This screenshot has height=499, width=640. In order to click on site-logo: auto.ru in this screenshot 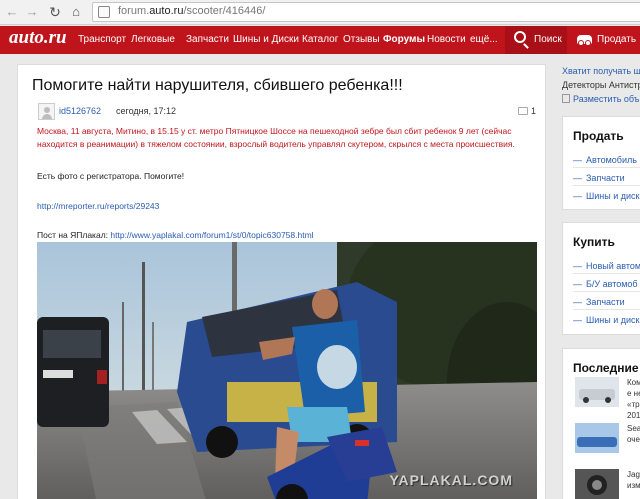, I will do `click(38, 38)`.